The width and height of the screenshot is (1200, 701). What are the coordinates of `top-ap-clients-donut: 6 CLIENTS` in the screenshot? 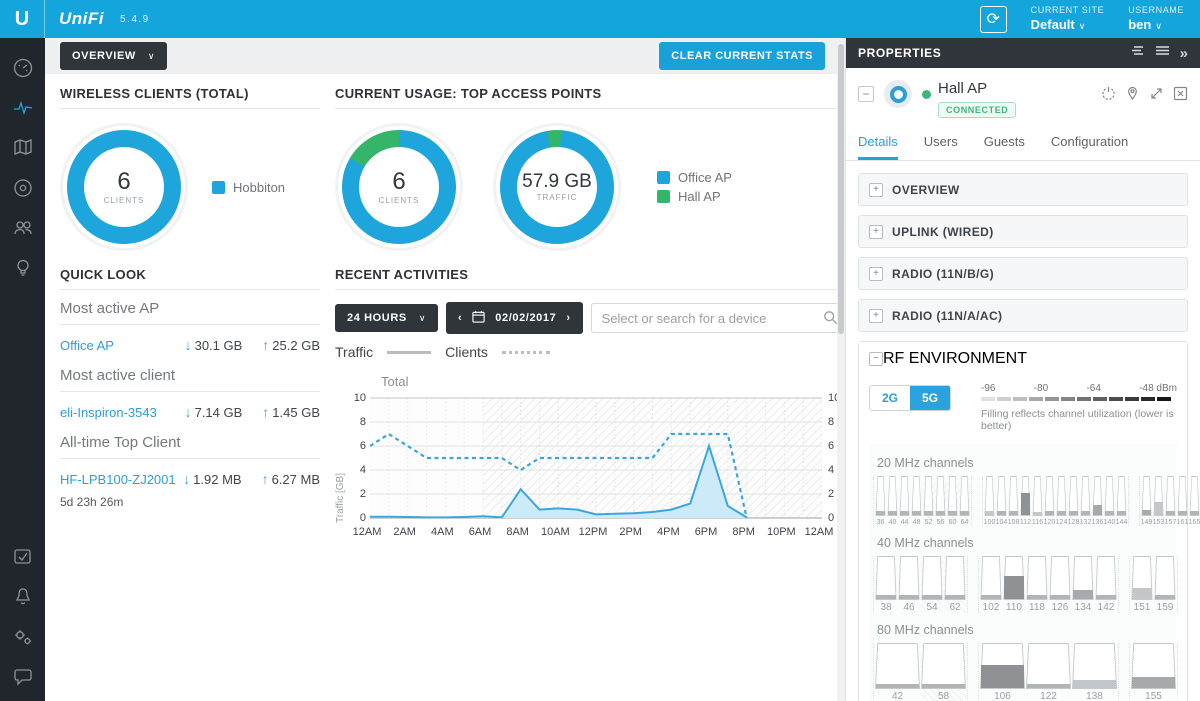 It's located at (399, 187).